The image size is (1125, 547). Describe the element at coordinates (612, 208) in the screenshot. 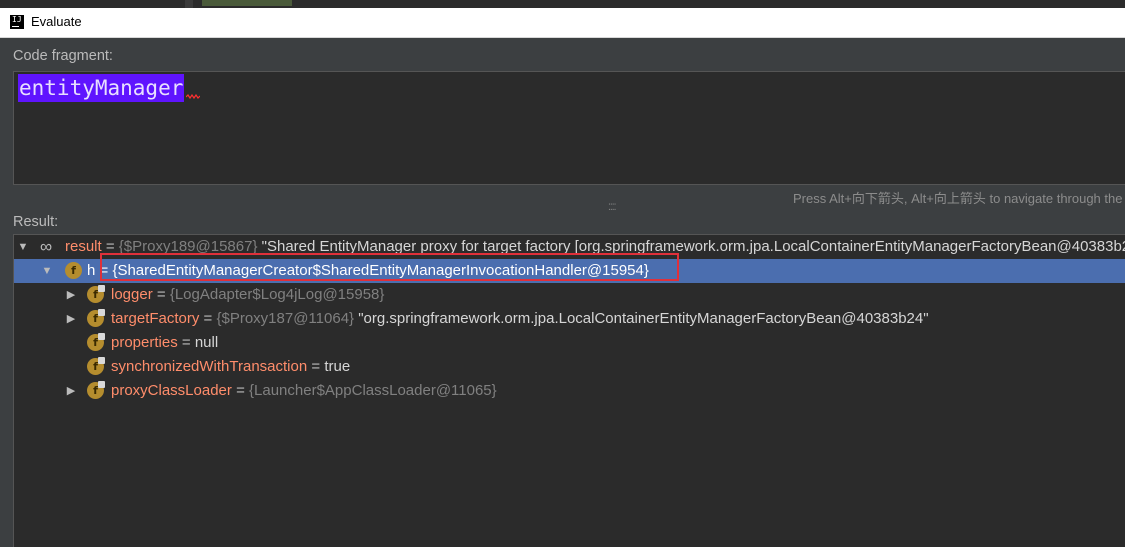

I see `splitter-grip-icon: ⁚⁚⁚⁚` at that location.